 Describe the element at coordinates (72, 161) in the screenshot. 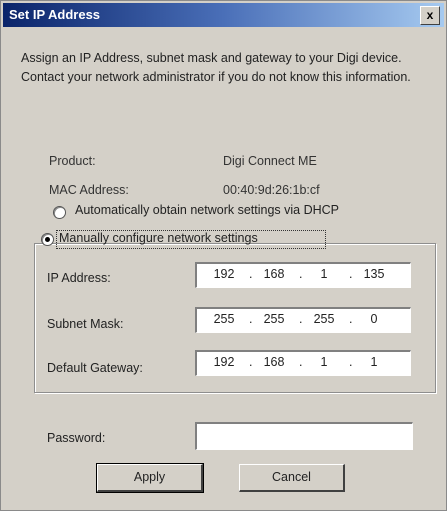

I see `product-label: Product:` at that location.